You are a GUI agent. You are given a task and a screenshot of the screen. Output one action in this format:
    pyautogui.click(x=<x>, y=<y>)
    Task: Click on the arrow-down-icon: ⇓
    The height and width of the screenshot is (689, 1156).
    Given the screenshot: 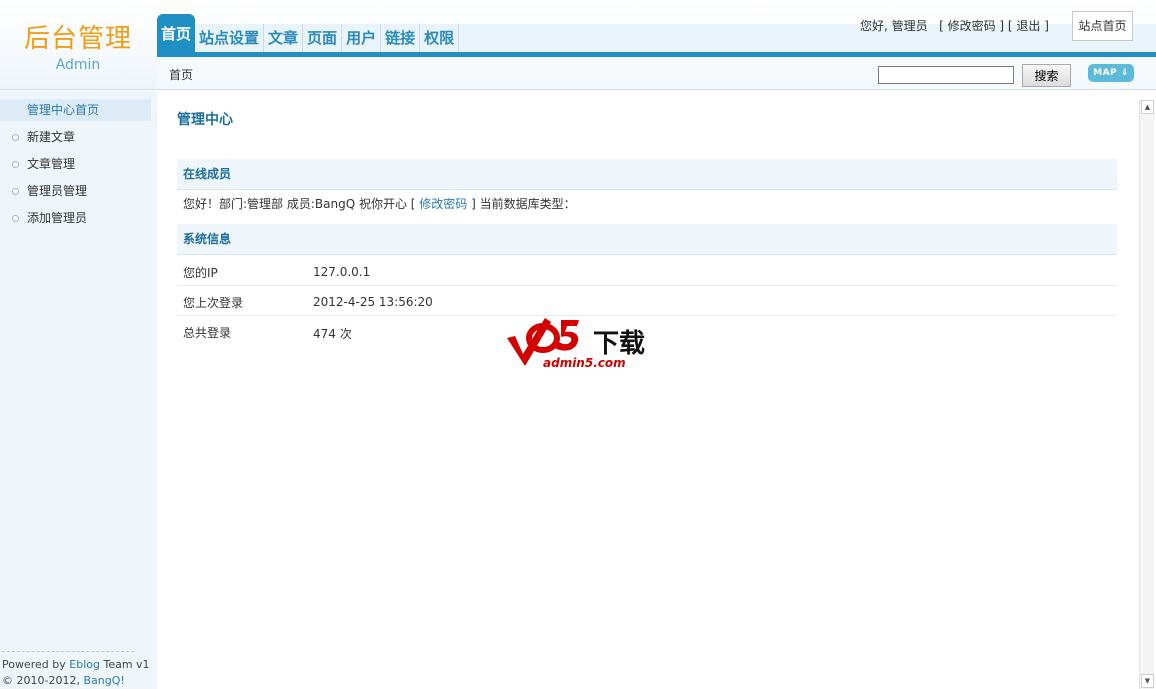 What is the action you would take?
    pyautogui.click(x=1124, y=73)
    